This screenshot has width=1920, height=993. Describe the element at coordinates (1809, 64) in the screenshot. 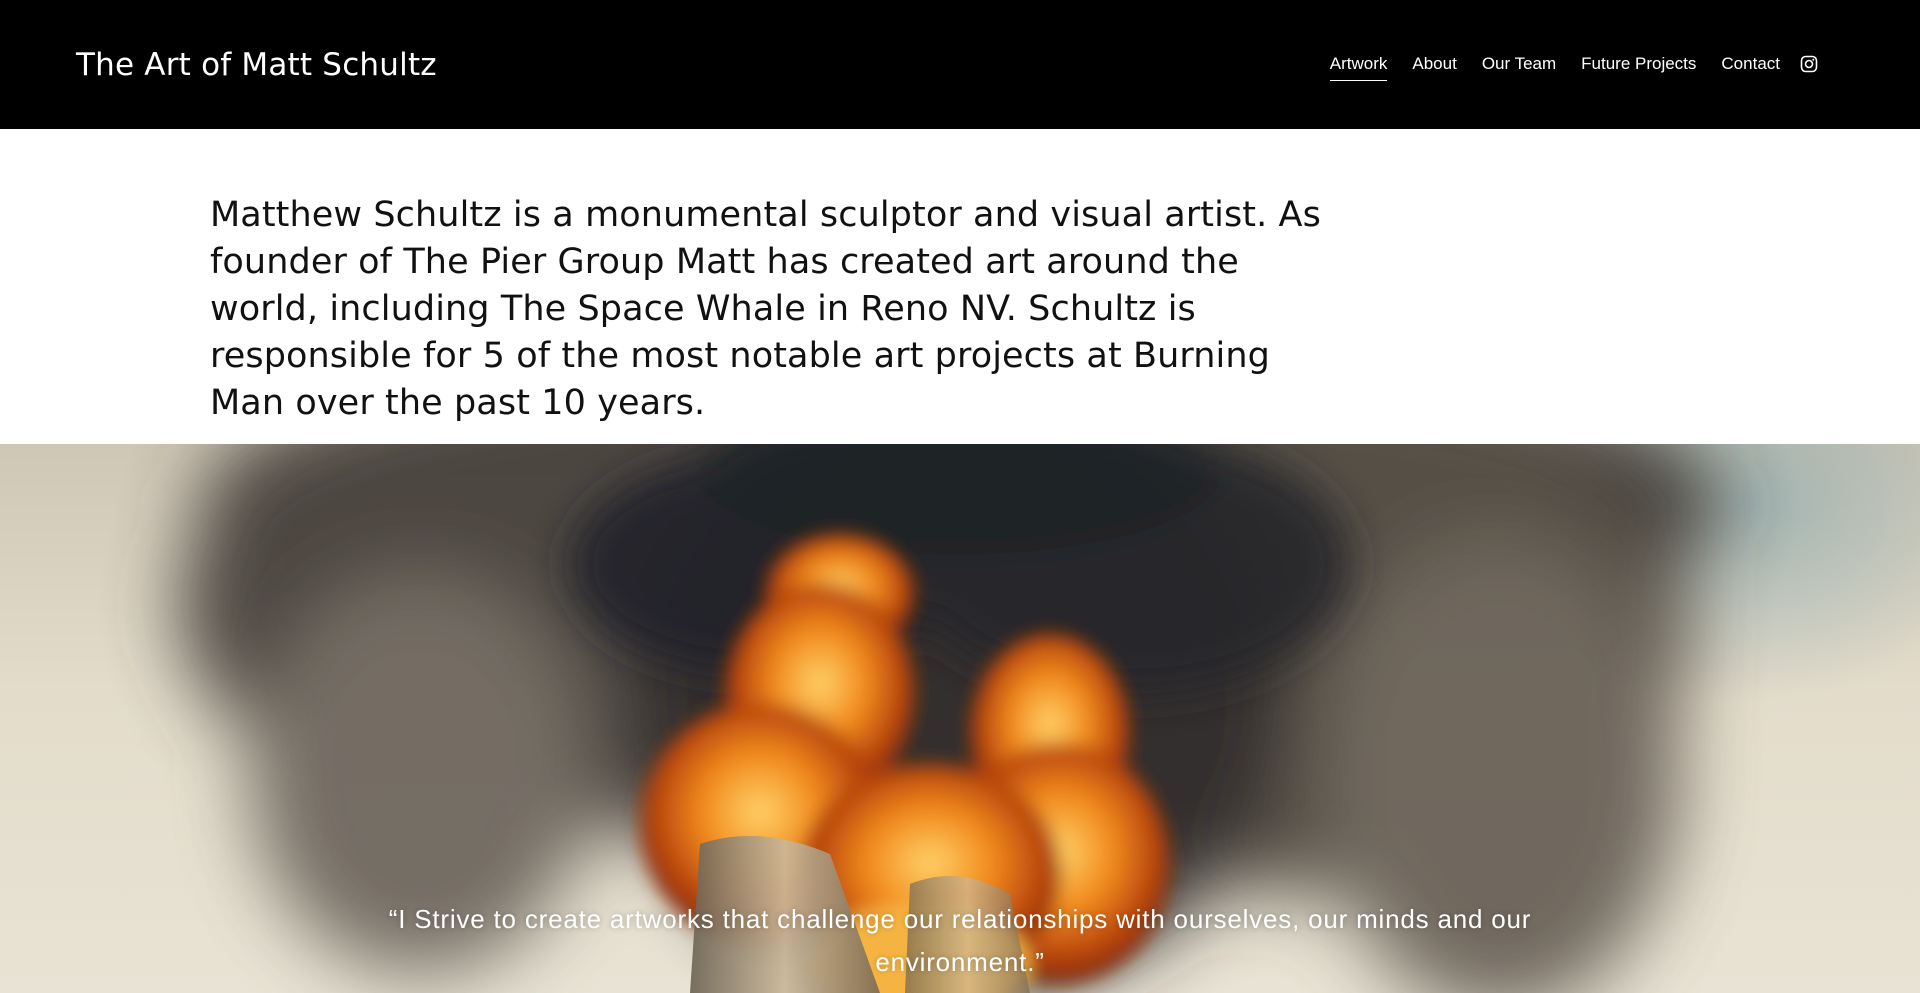

I see `instagram-icon` at that location.